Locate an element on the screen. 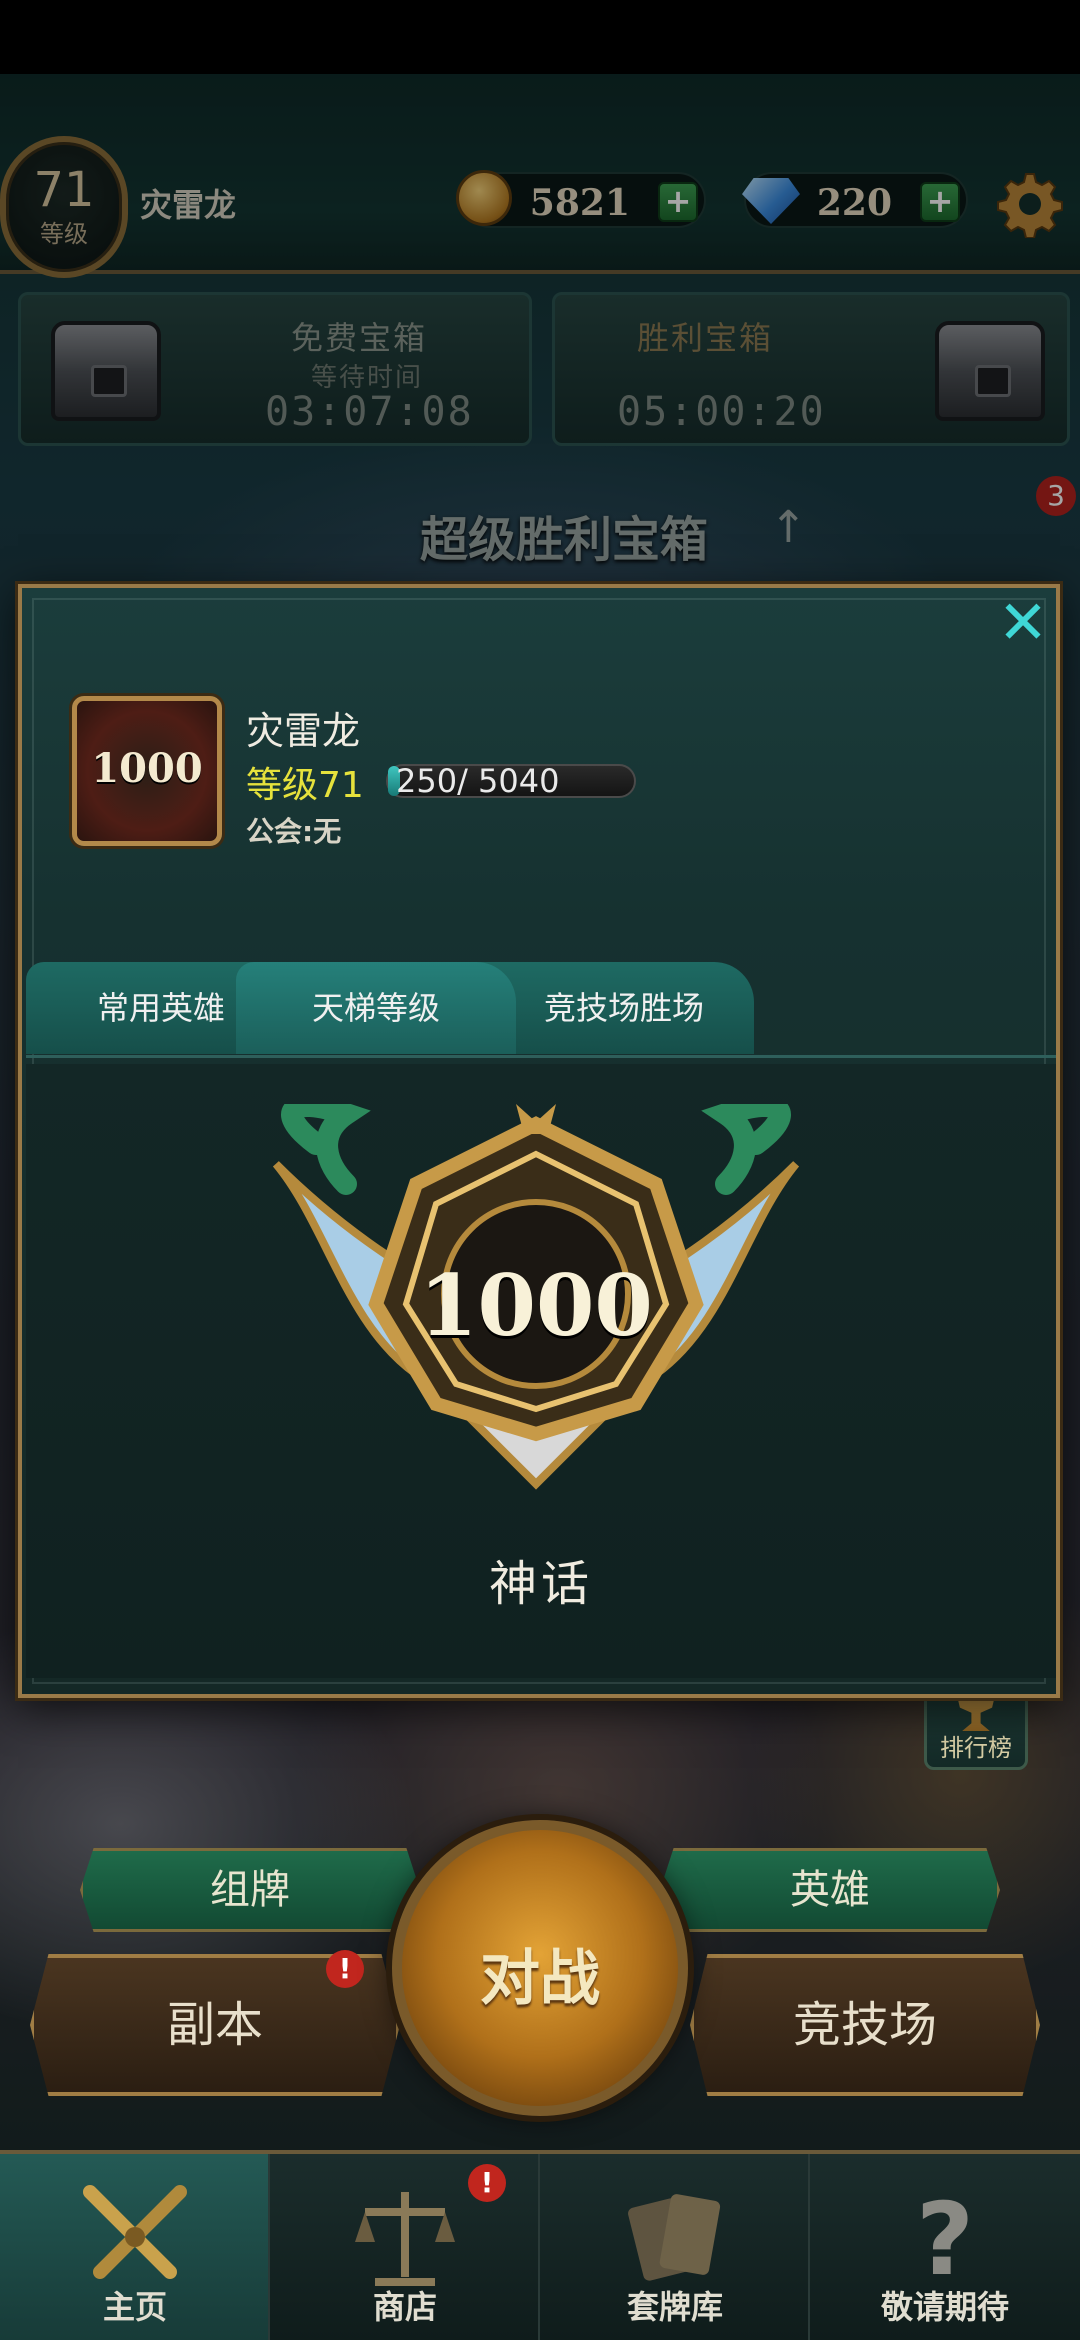  scales-icon is located at coordinates (405, 2237).